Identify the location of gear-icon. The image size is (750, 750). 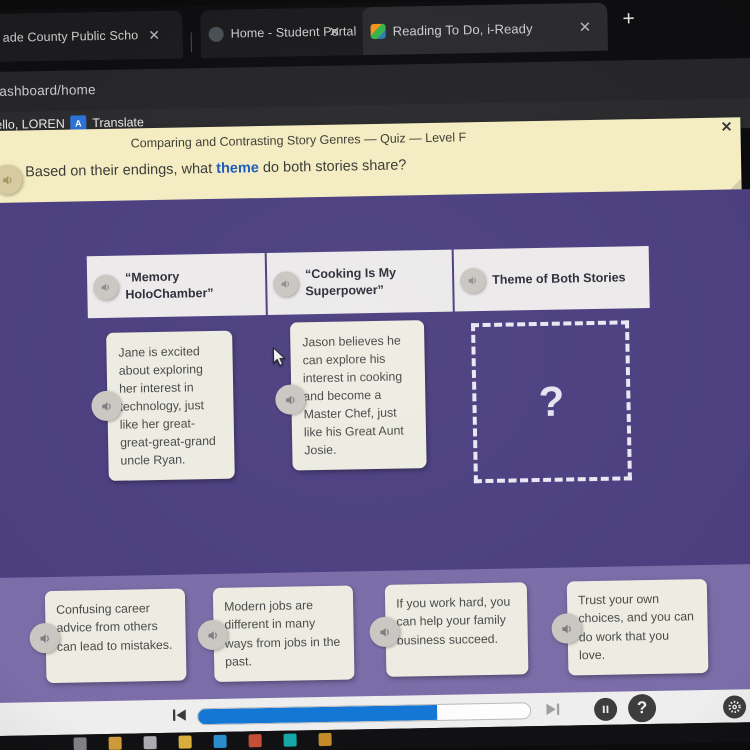
(734, 707).